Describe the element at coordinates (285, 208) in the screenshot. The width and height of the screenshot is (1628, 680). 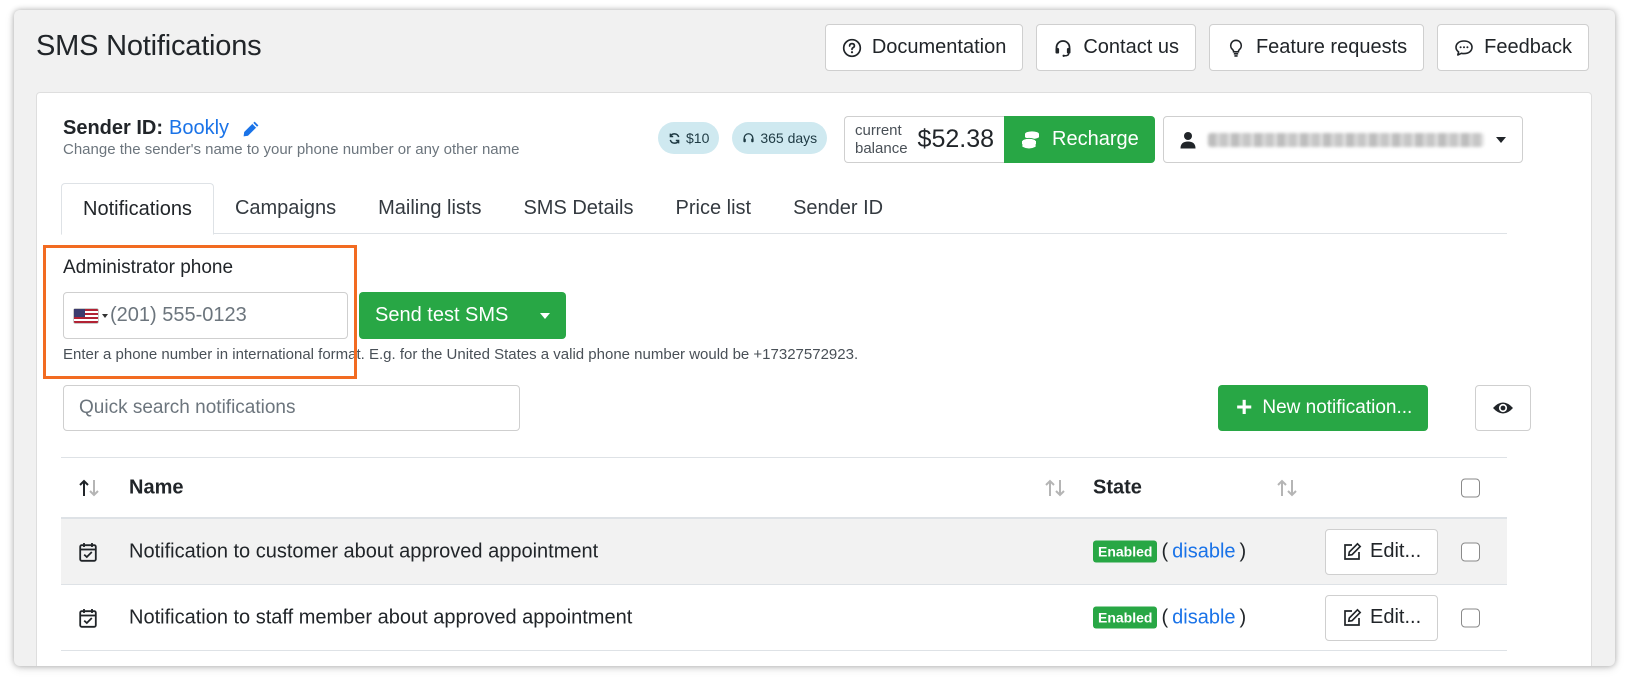
I see `tab-campaigns: Campaigns` at that location.